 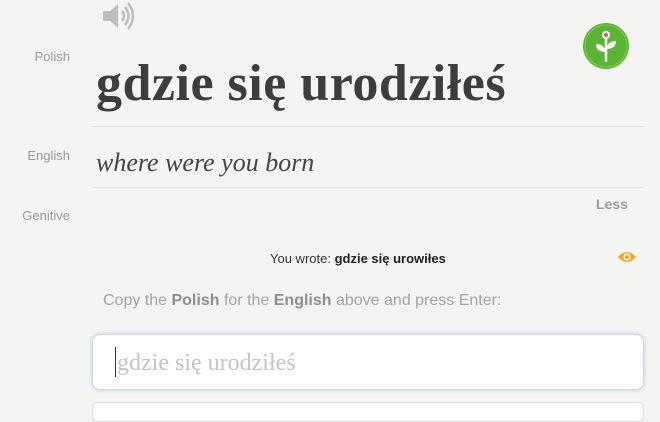 I want to click on you-wrote-value: gdzie się urowiłes, so click(x=390, y=258).